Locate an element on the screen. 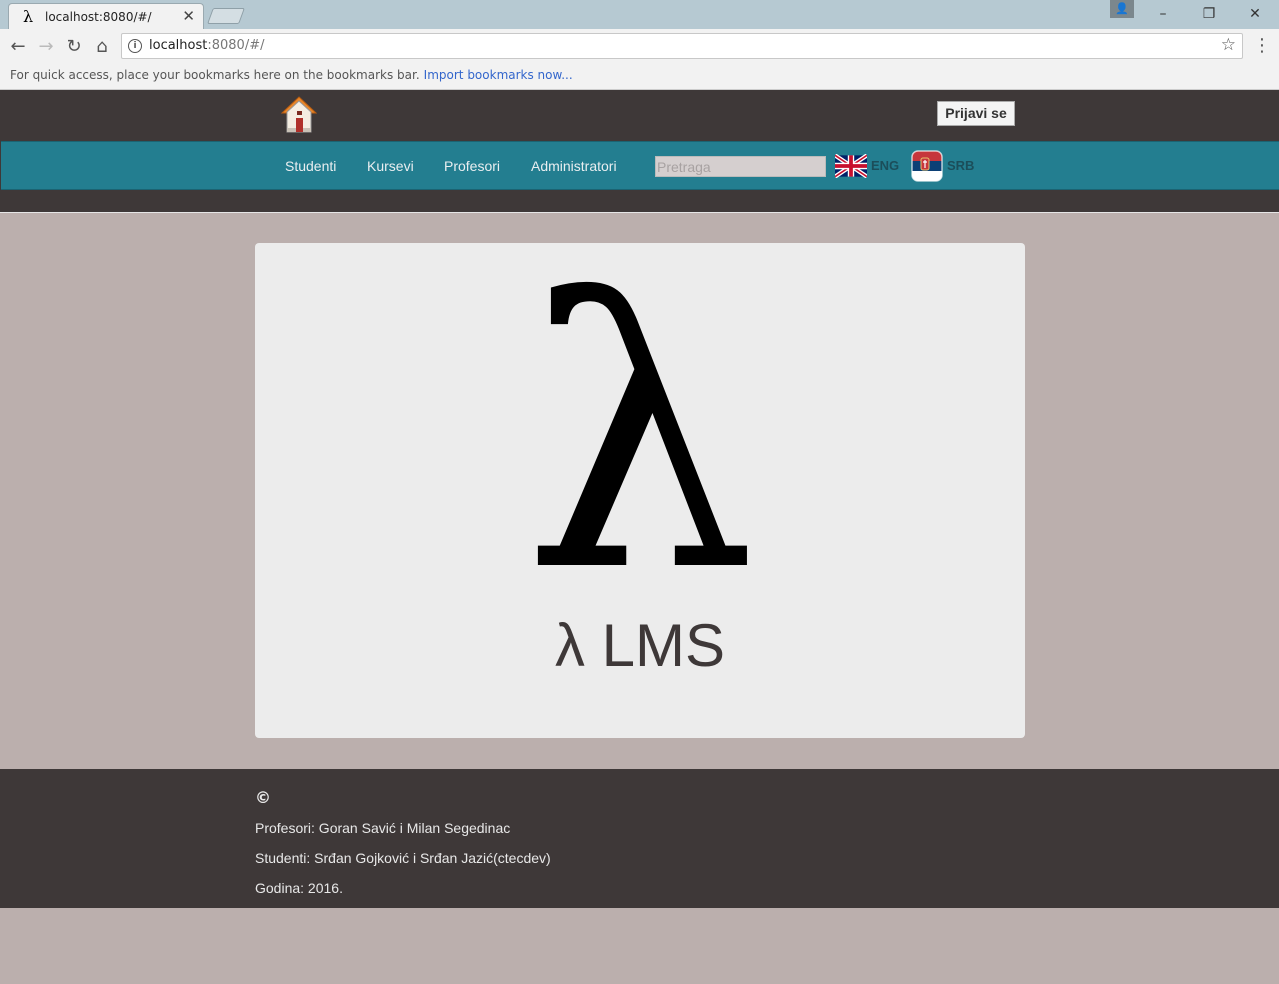  header-divider is located at coordinates (639, 212).